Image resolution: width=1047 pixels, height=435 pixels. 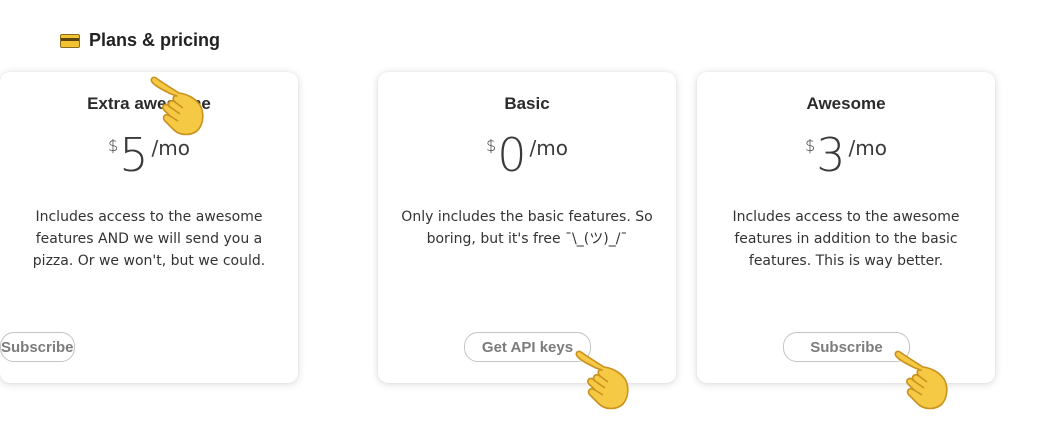 What do you see at coordinates (149, 103) in the screenshot?
I see `plan-name: Extra awesome` at bounding box center [149, 103].